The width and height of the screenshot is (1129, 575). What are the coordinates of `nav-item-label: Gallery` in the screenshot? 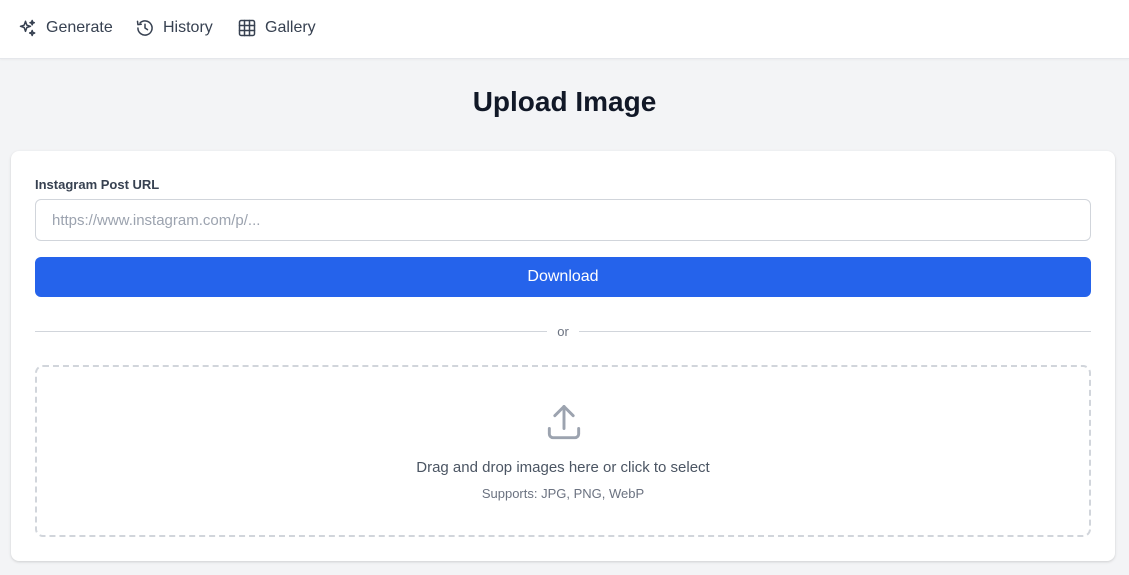 It's located at (290, 27).